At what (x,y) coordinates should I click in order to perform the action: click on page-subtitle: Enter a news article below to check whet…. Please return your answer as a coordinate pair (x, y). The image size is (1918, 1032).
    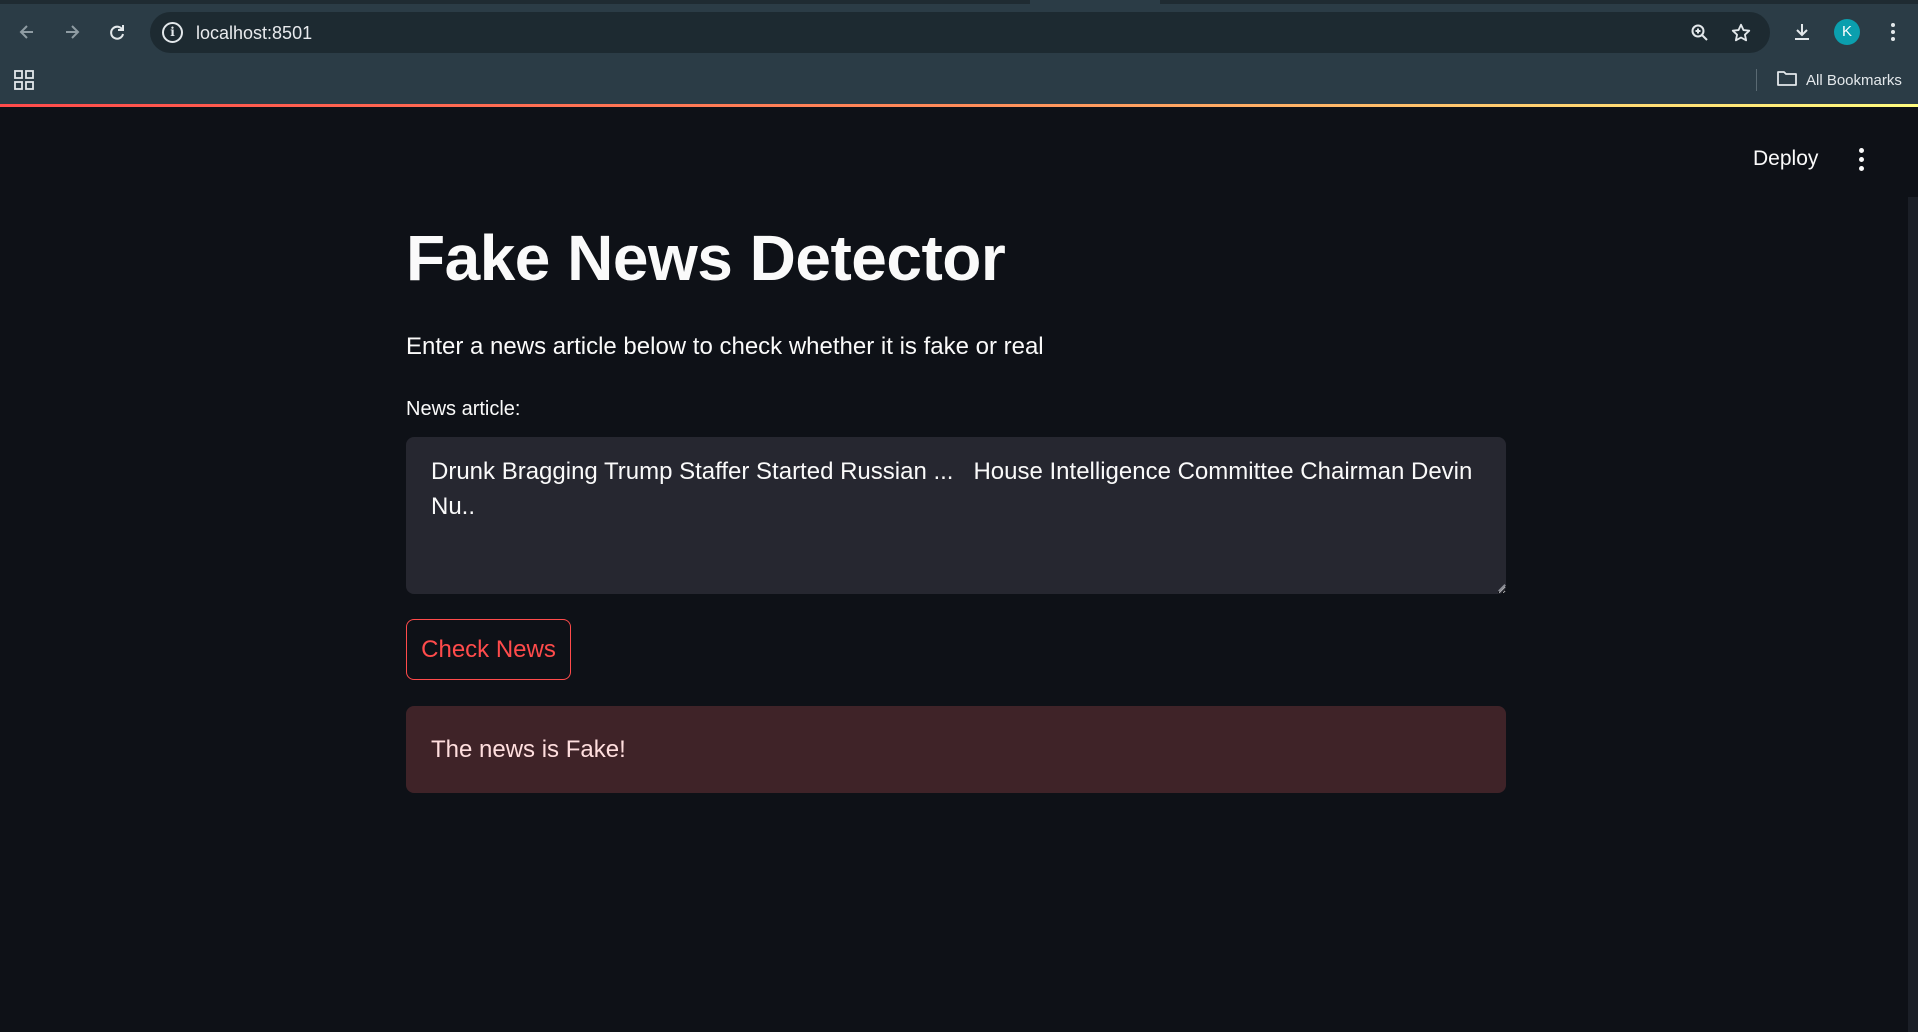
    Looking at the image, I should click on (725, 346).